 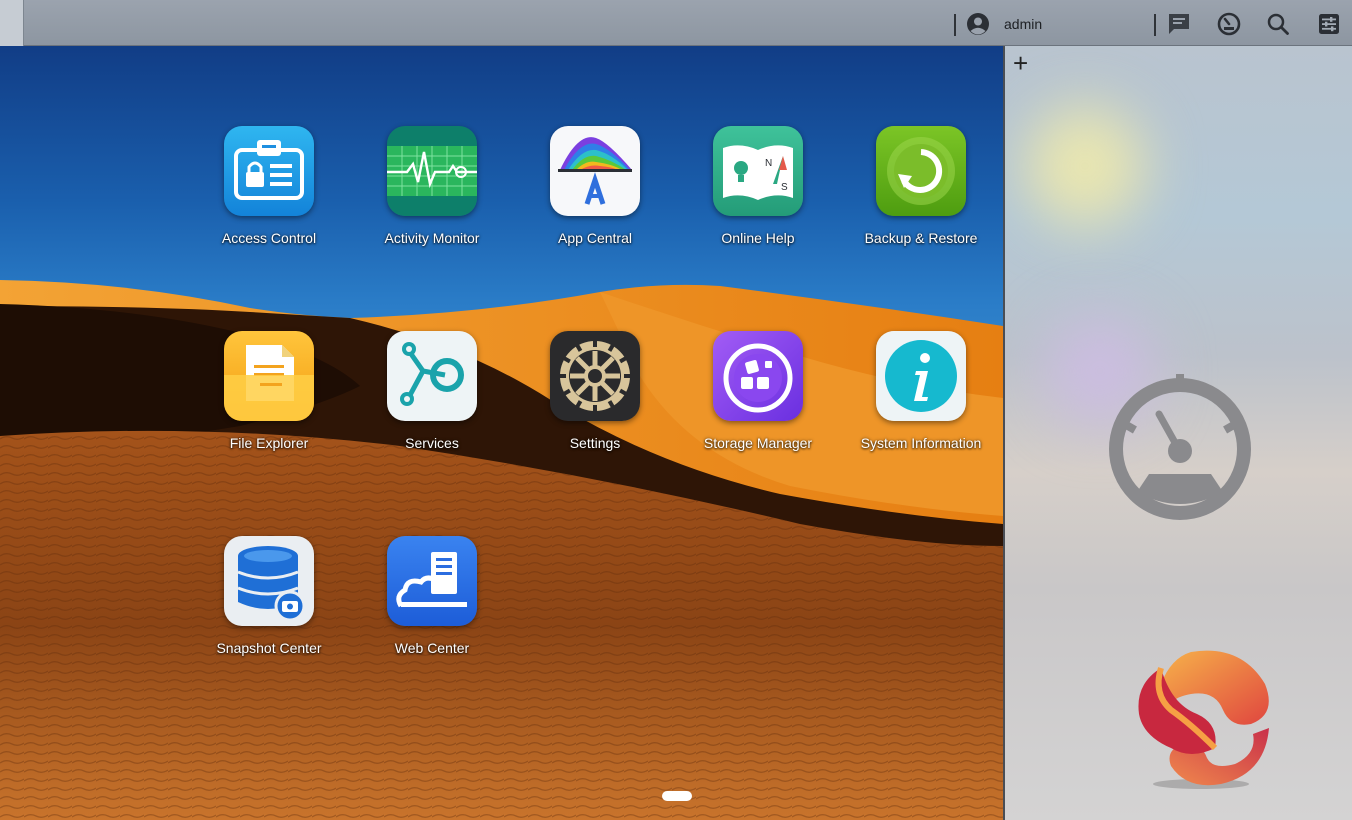 I want to click on activity-monitor-icon, so click(x=432, y=171).